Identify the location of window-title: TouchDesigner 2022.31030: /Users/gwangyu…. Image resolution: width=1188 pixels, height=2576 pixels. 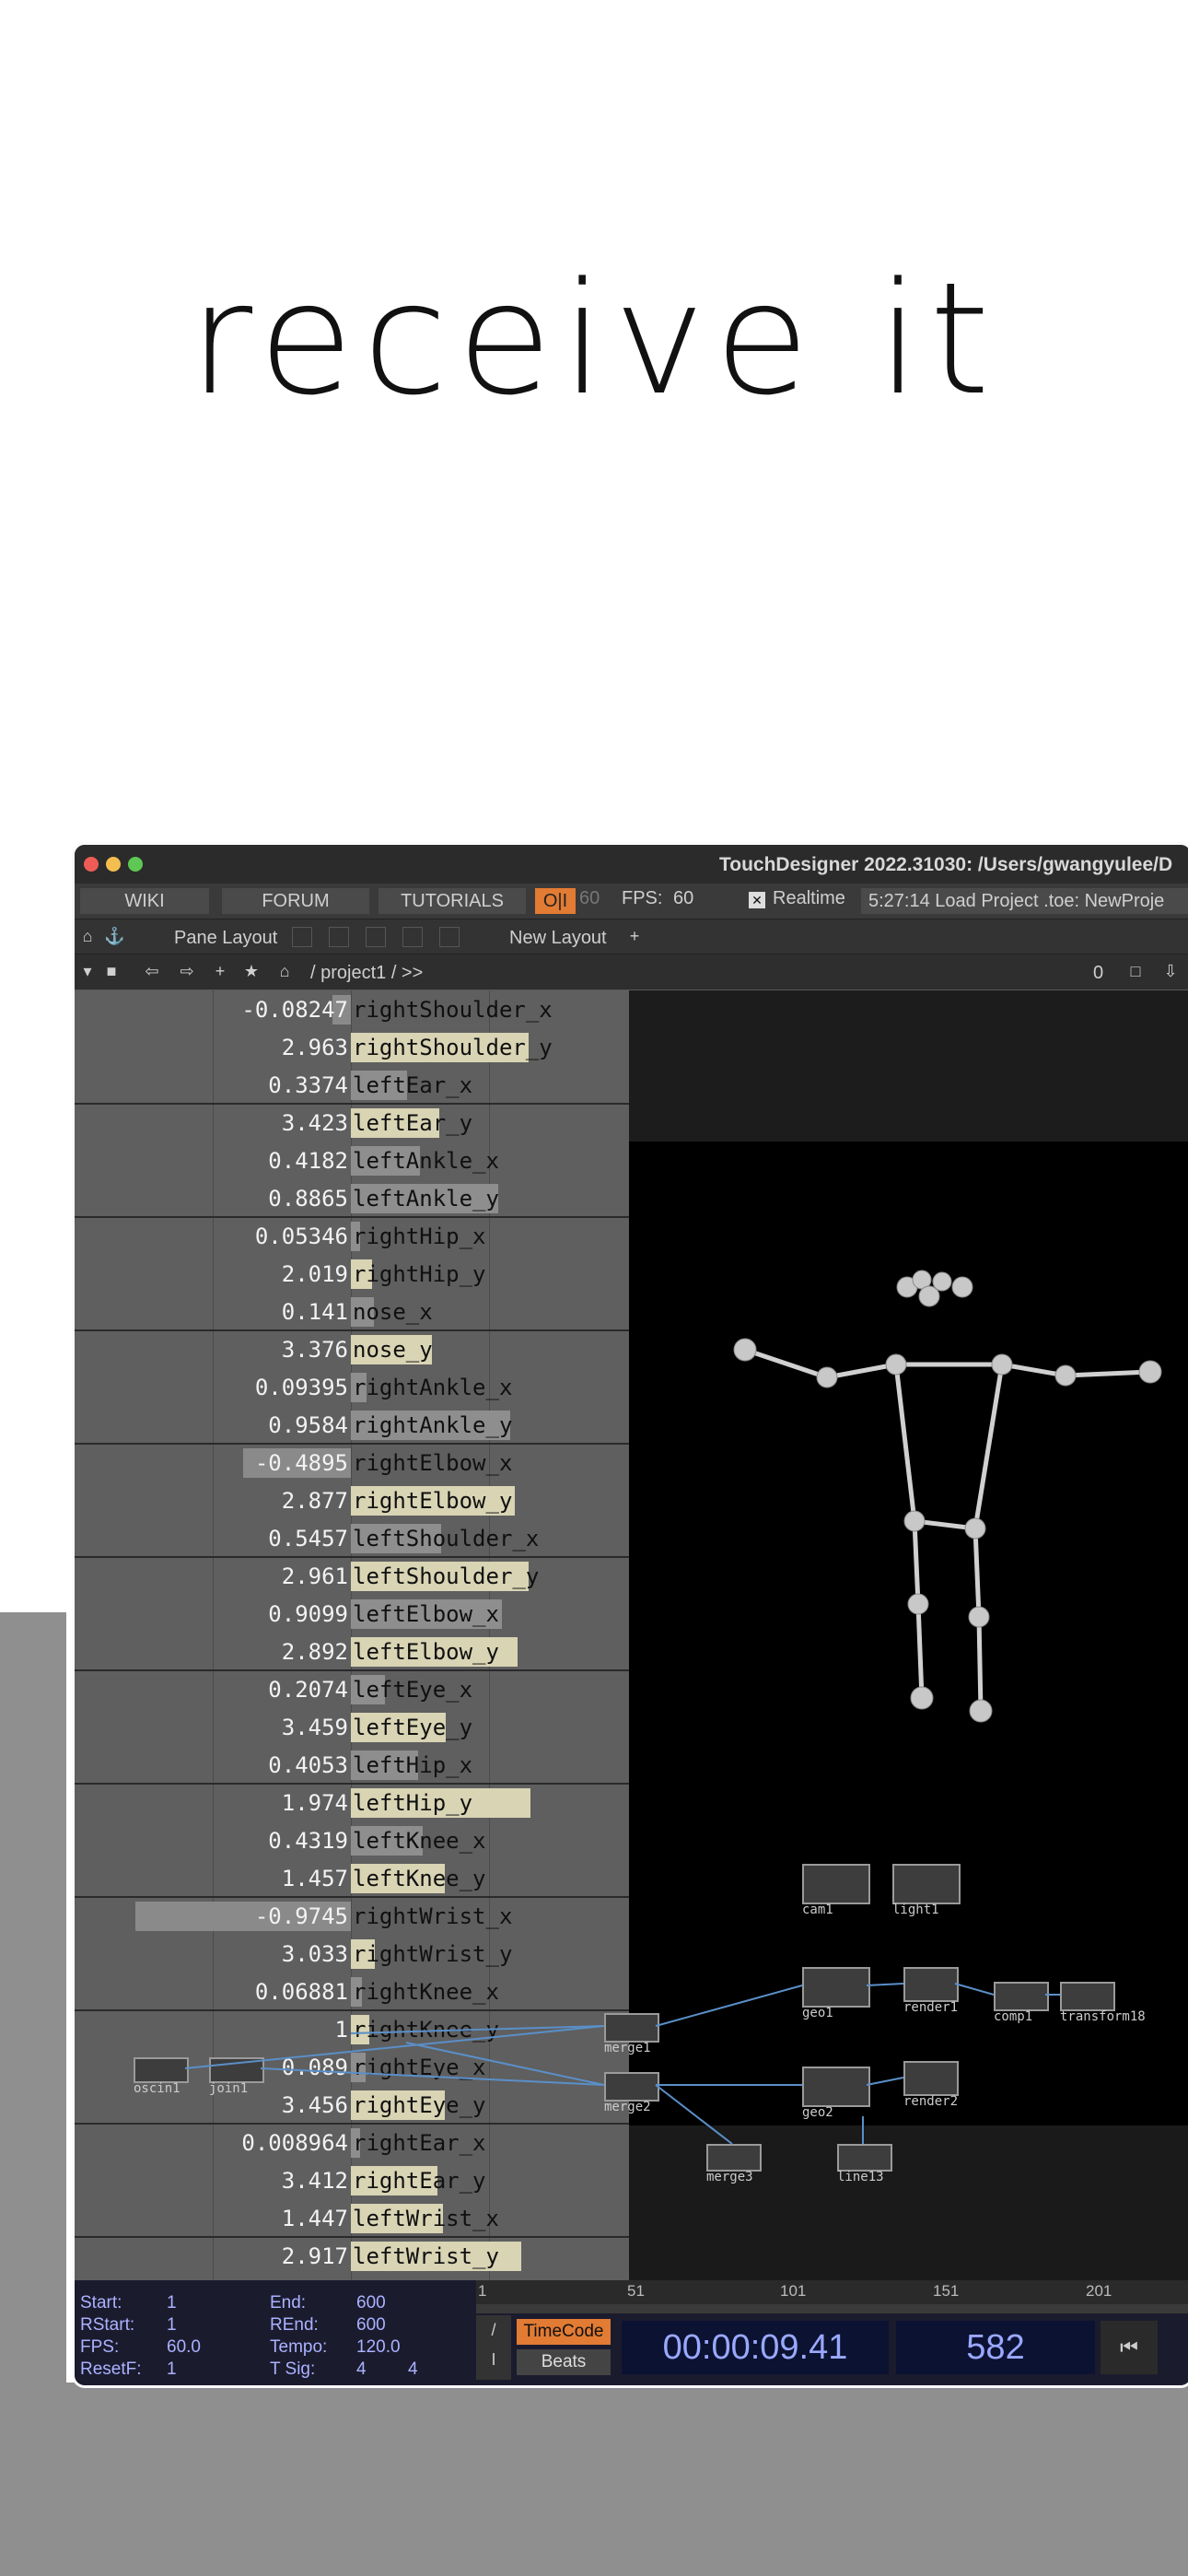
(946, 864).